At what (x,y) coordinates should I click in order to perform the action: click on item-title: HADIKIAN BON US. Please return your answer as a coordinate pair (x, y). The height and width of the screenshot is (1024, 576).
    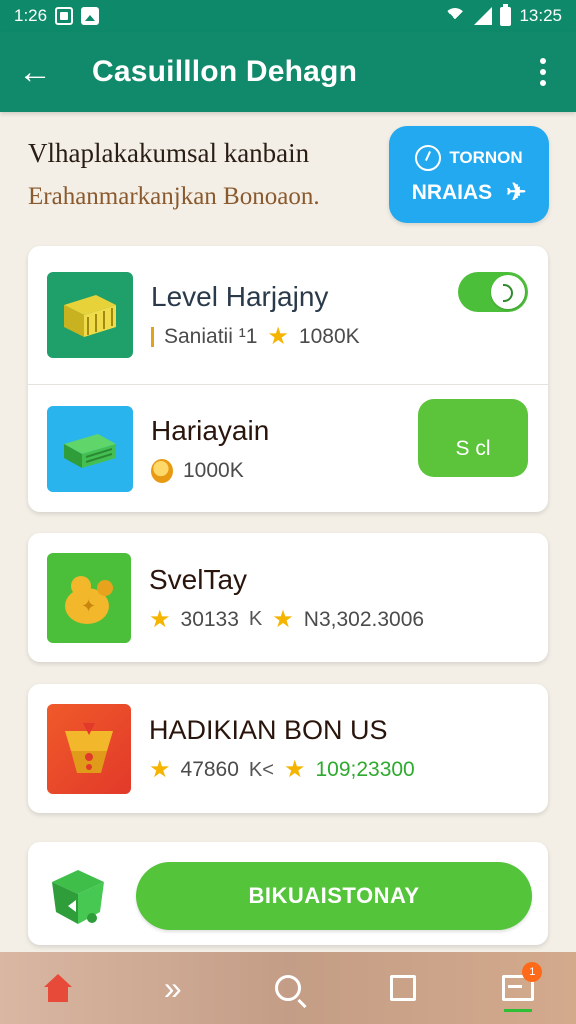
    Looking at the image, I should click on (268, 730).